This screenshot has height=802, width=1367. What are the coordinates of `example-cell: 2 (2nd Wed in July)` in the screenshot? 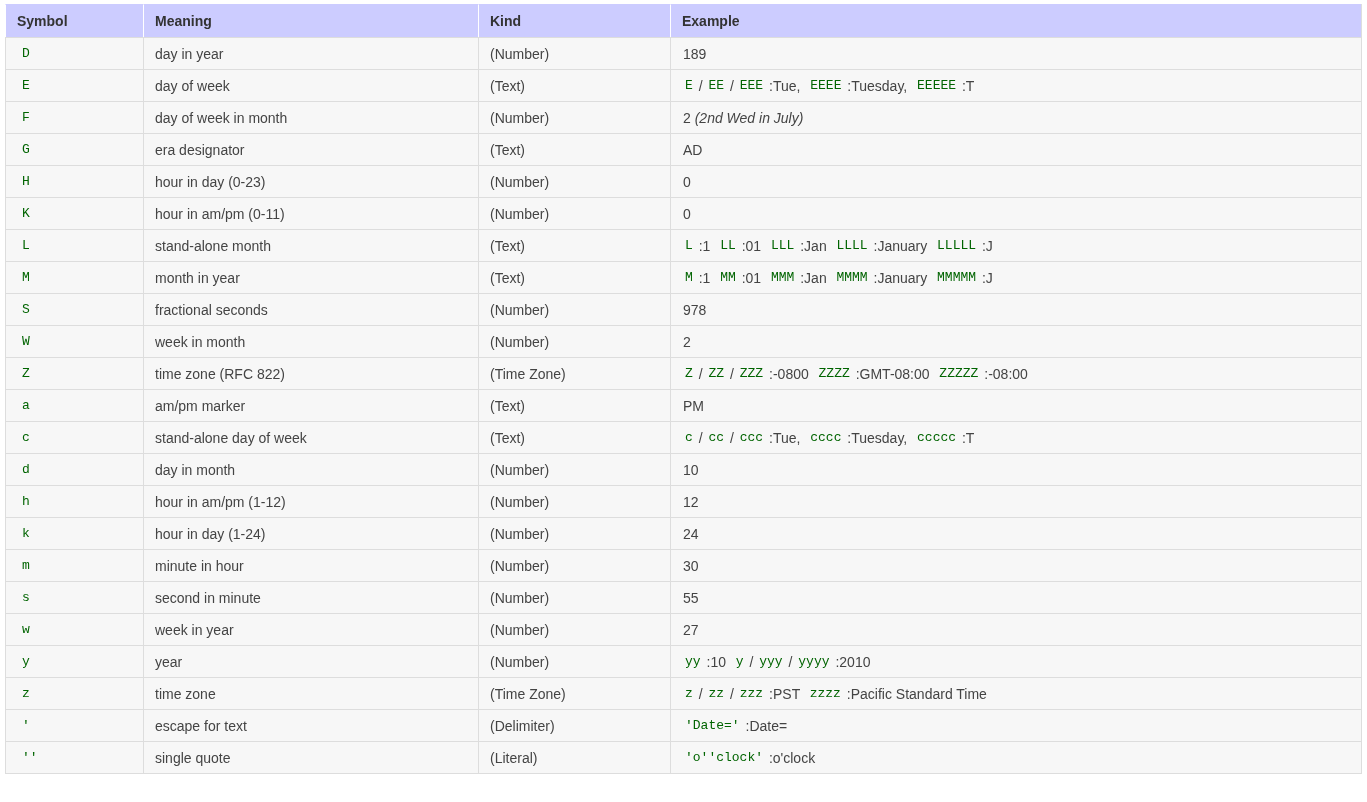 It's located at (1015, 117).